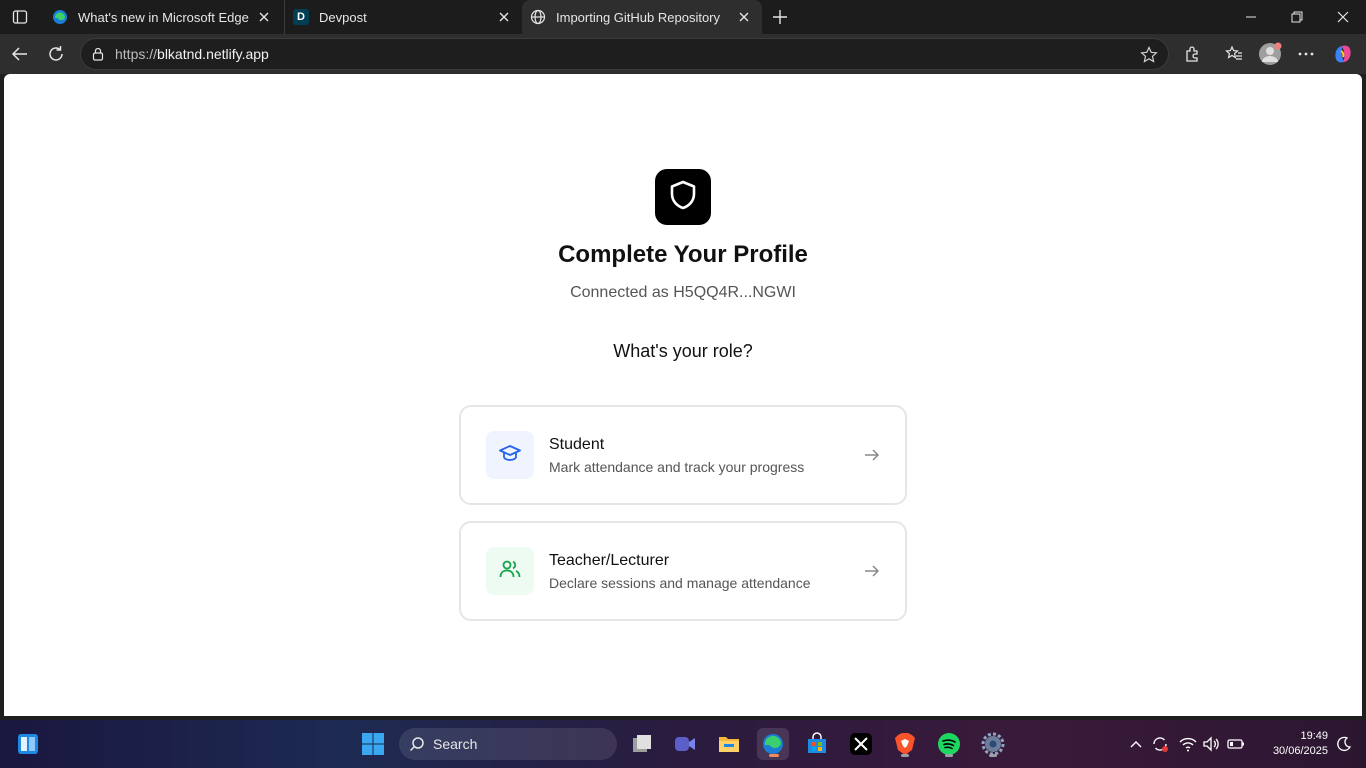 Image resolution: width=1366 pixels, height=768 pixels. I want to click on settings-gear-icon, so click(993, 744).